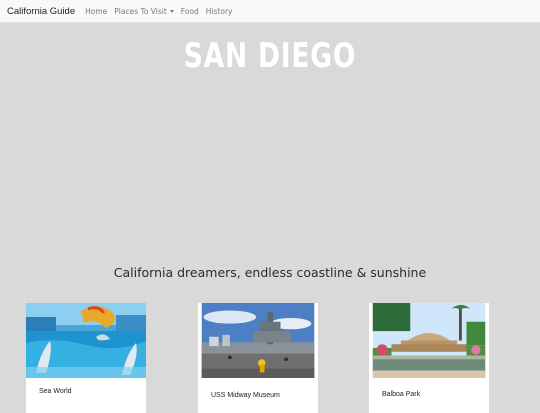 This screenshot has width=540, height=413. Describe the element at coordinates (245, 395) in the screenshot. I see `card-title-uss-midway: USS Midway Museum` at that location.